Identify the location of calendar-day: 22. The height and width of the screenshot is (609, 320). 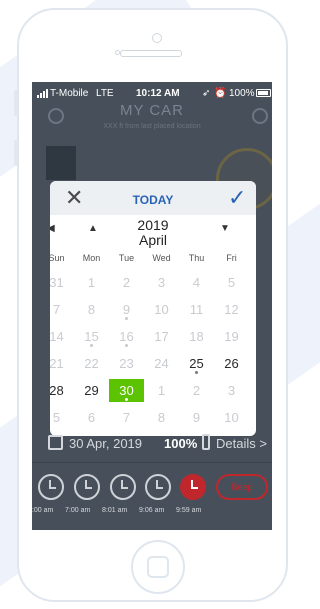
(91, 363).